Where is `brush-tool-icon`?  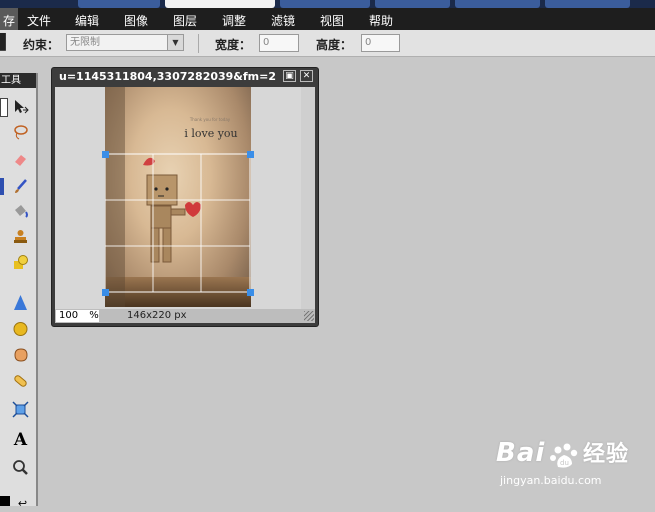
brush-tool-icon is located at coordinates (20, 186).